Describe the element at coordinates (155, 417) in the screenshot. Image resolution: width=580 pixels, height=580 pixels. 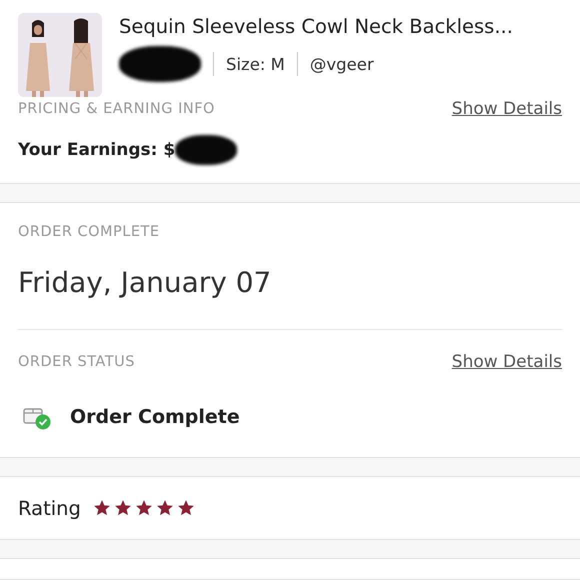
I see `status-text: Order Complete` at that location.